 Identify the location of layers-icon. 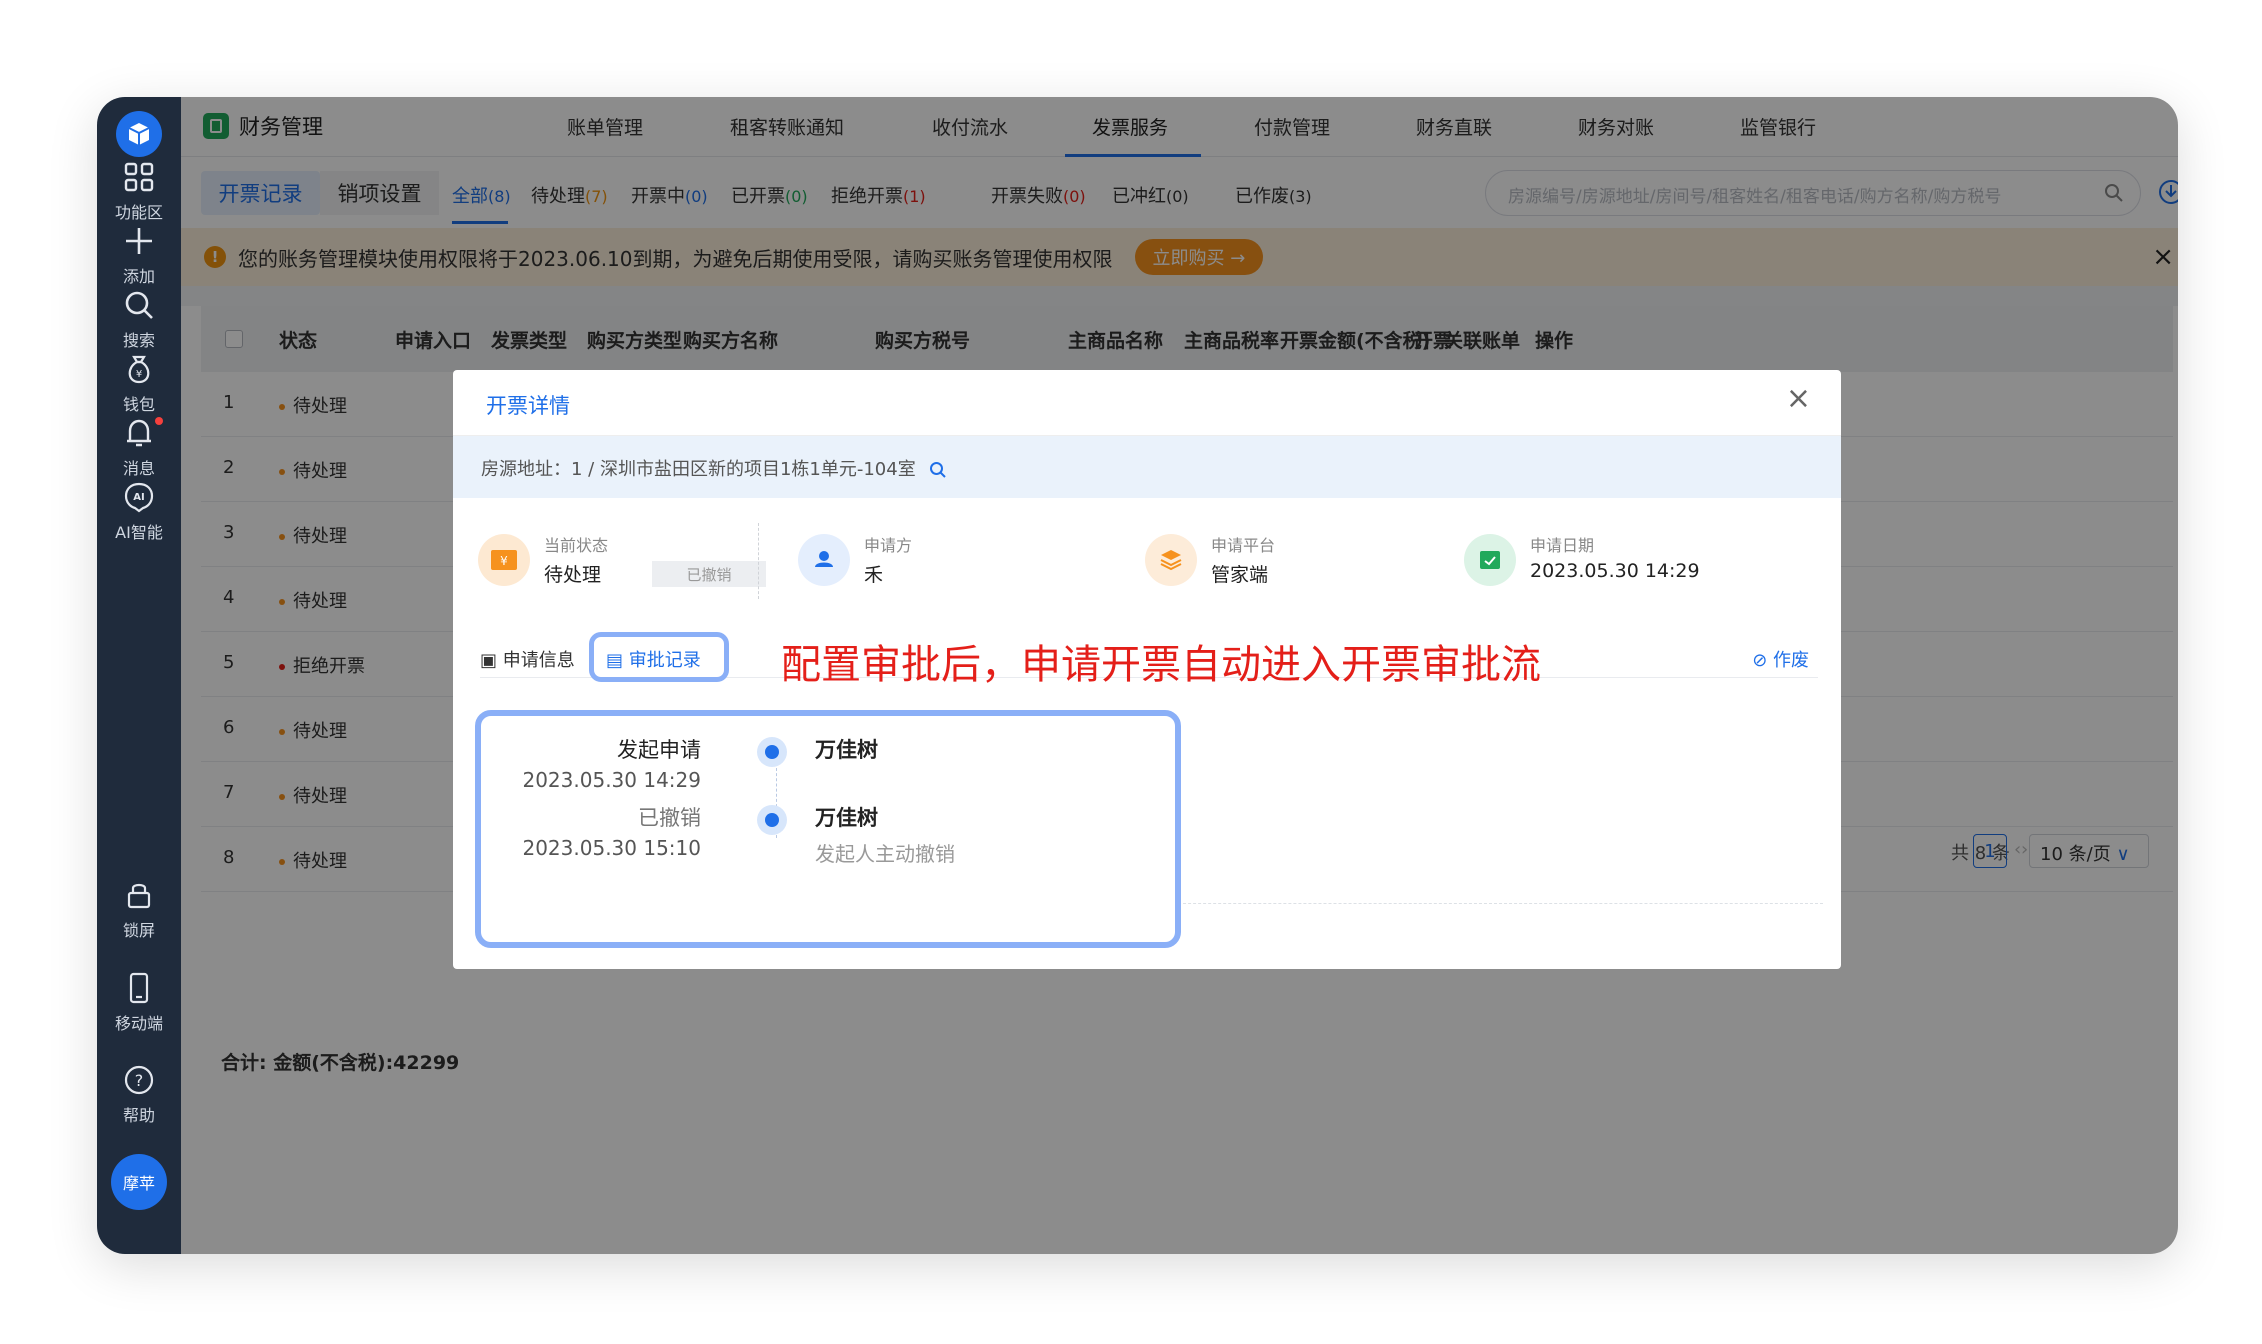
(1171, 560).